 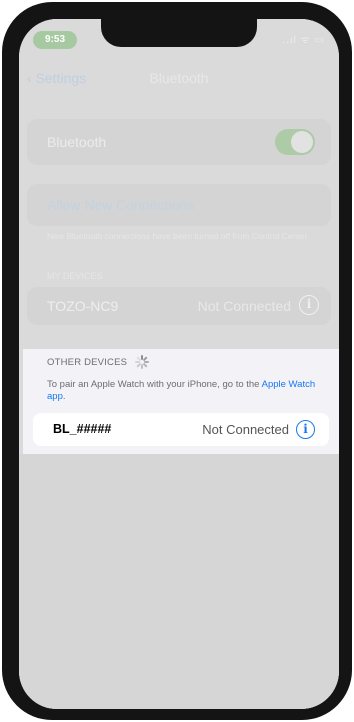 I want to click on notch, so click(x=179, y=33).